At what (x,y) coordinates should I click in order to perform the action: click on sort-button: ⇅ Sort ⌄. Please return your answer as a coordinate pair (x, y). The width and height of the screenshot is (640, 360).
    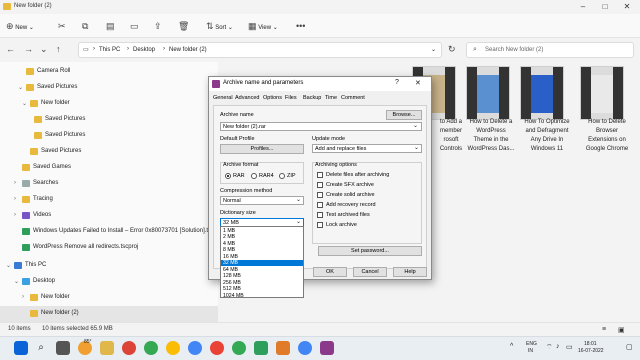
    Looking at the image, I should click on (219, 26).